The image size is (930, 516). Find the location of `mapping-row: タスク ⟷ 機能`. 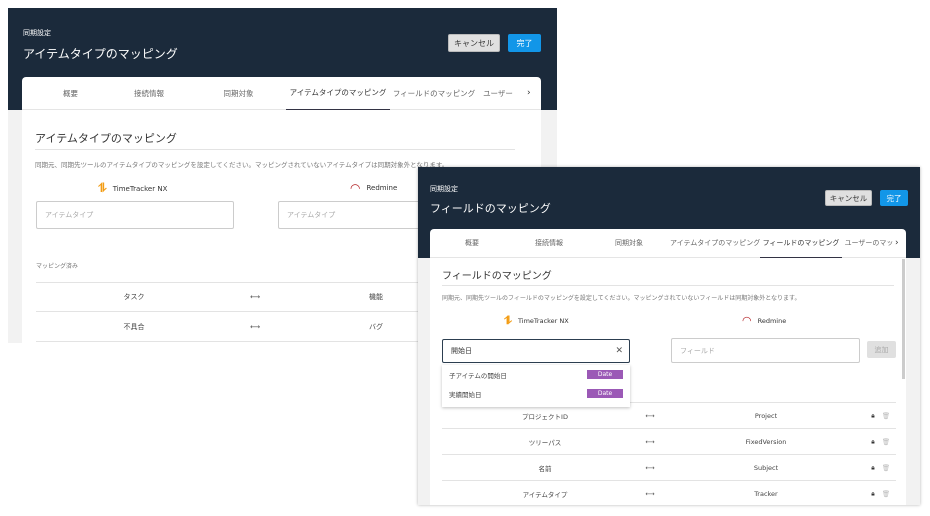

mapping-row: タスク ⟷ 機能 is located at coordinates (236, 297).